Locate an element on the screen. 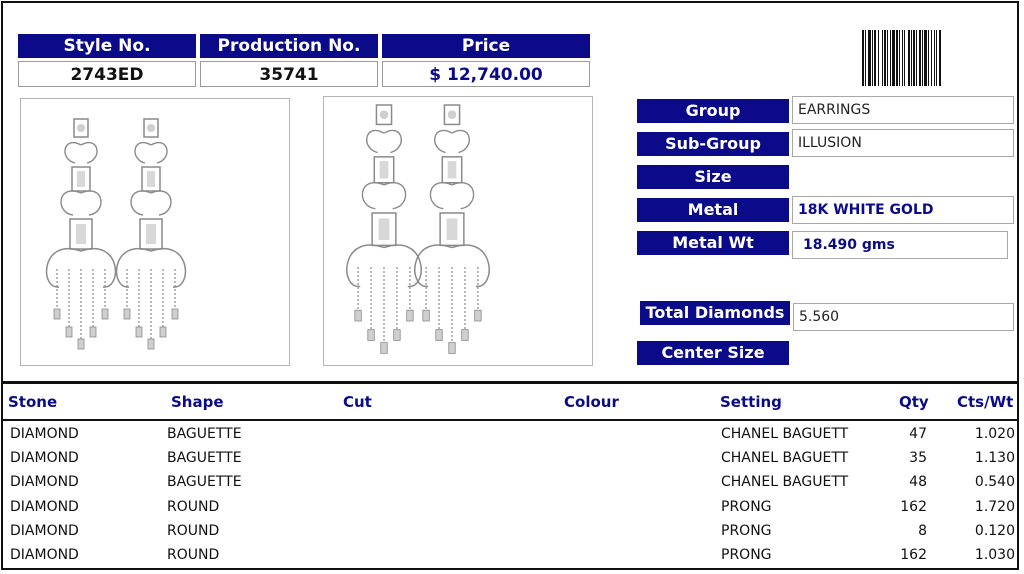 This screenshot has width=1024, height=574. cell-qty: 8 is located at coordinates (922, 531).